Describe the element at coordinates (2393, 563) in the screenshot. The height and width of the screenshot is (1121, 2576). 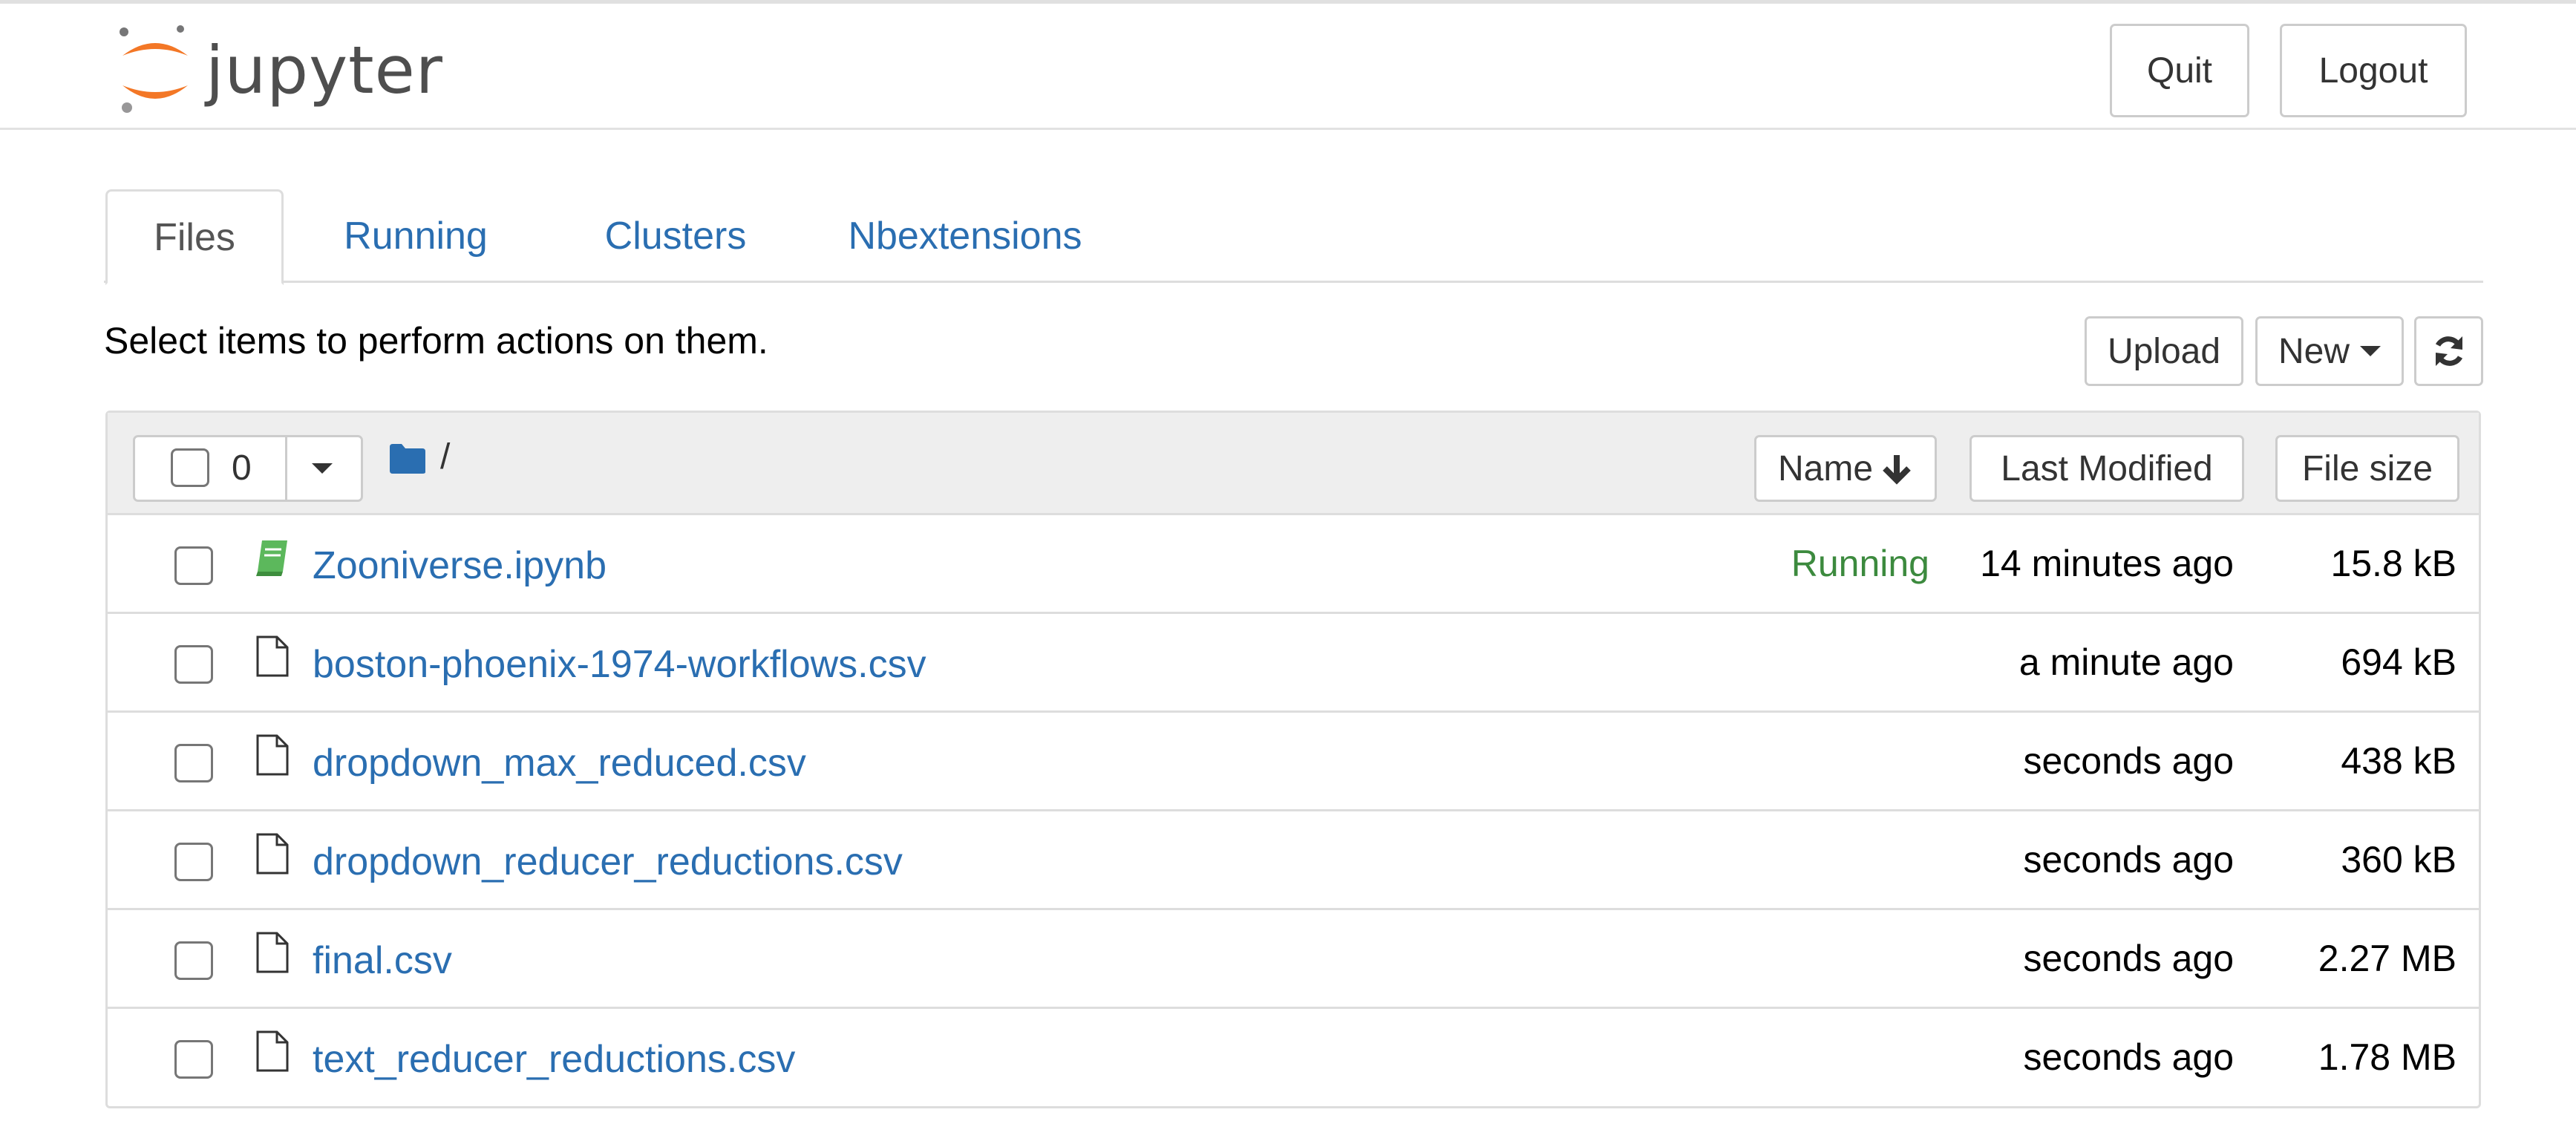
I see `file-size: 15.8 kB` at that location.